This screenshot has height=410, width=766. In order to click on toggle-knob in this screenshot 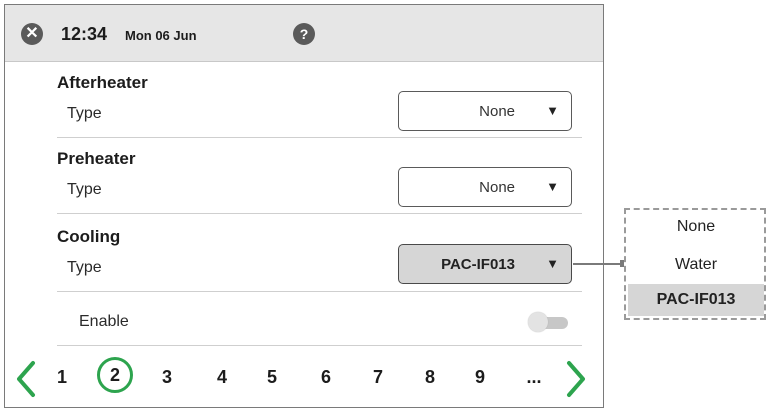, I will do `click(538, 322)`.